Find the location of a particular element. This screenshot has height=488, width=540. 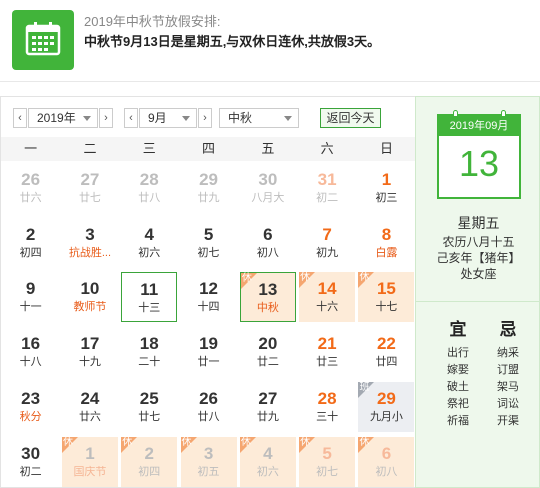

calendar-day-cell: 8 白露 is located at coordinates (386, 243).